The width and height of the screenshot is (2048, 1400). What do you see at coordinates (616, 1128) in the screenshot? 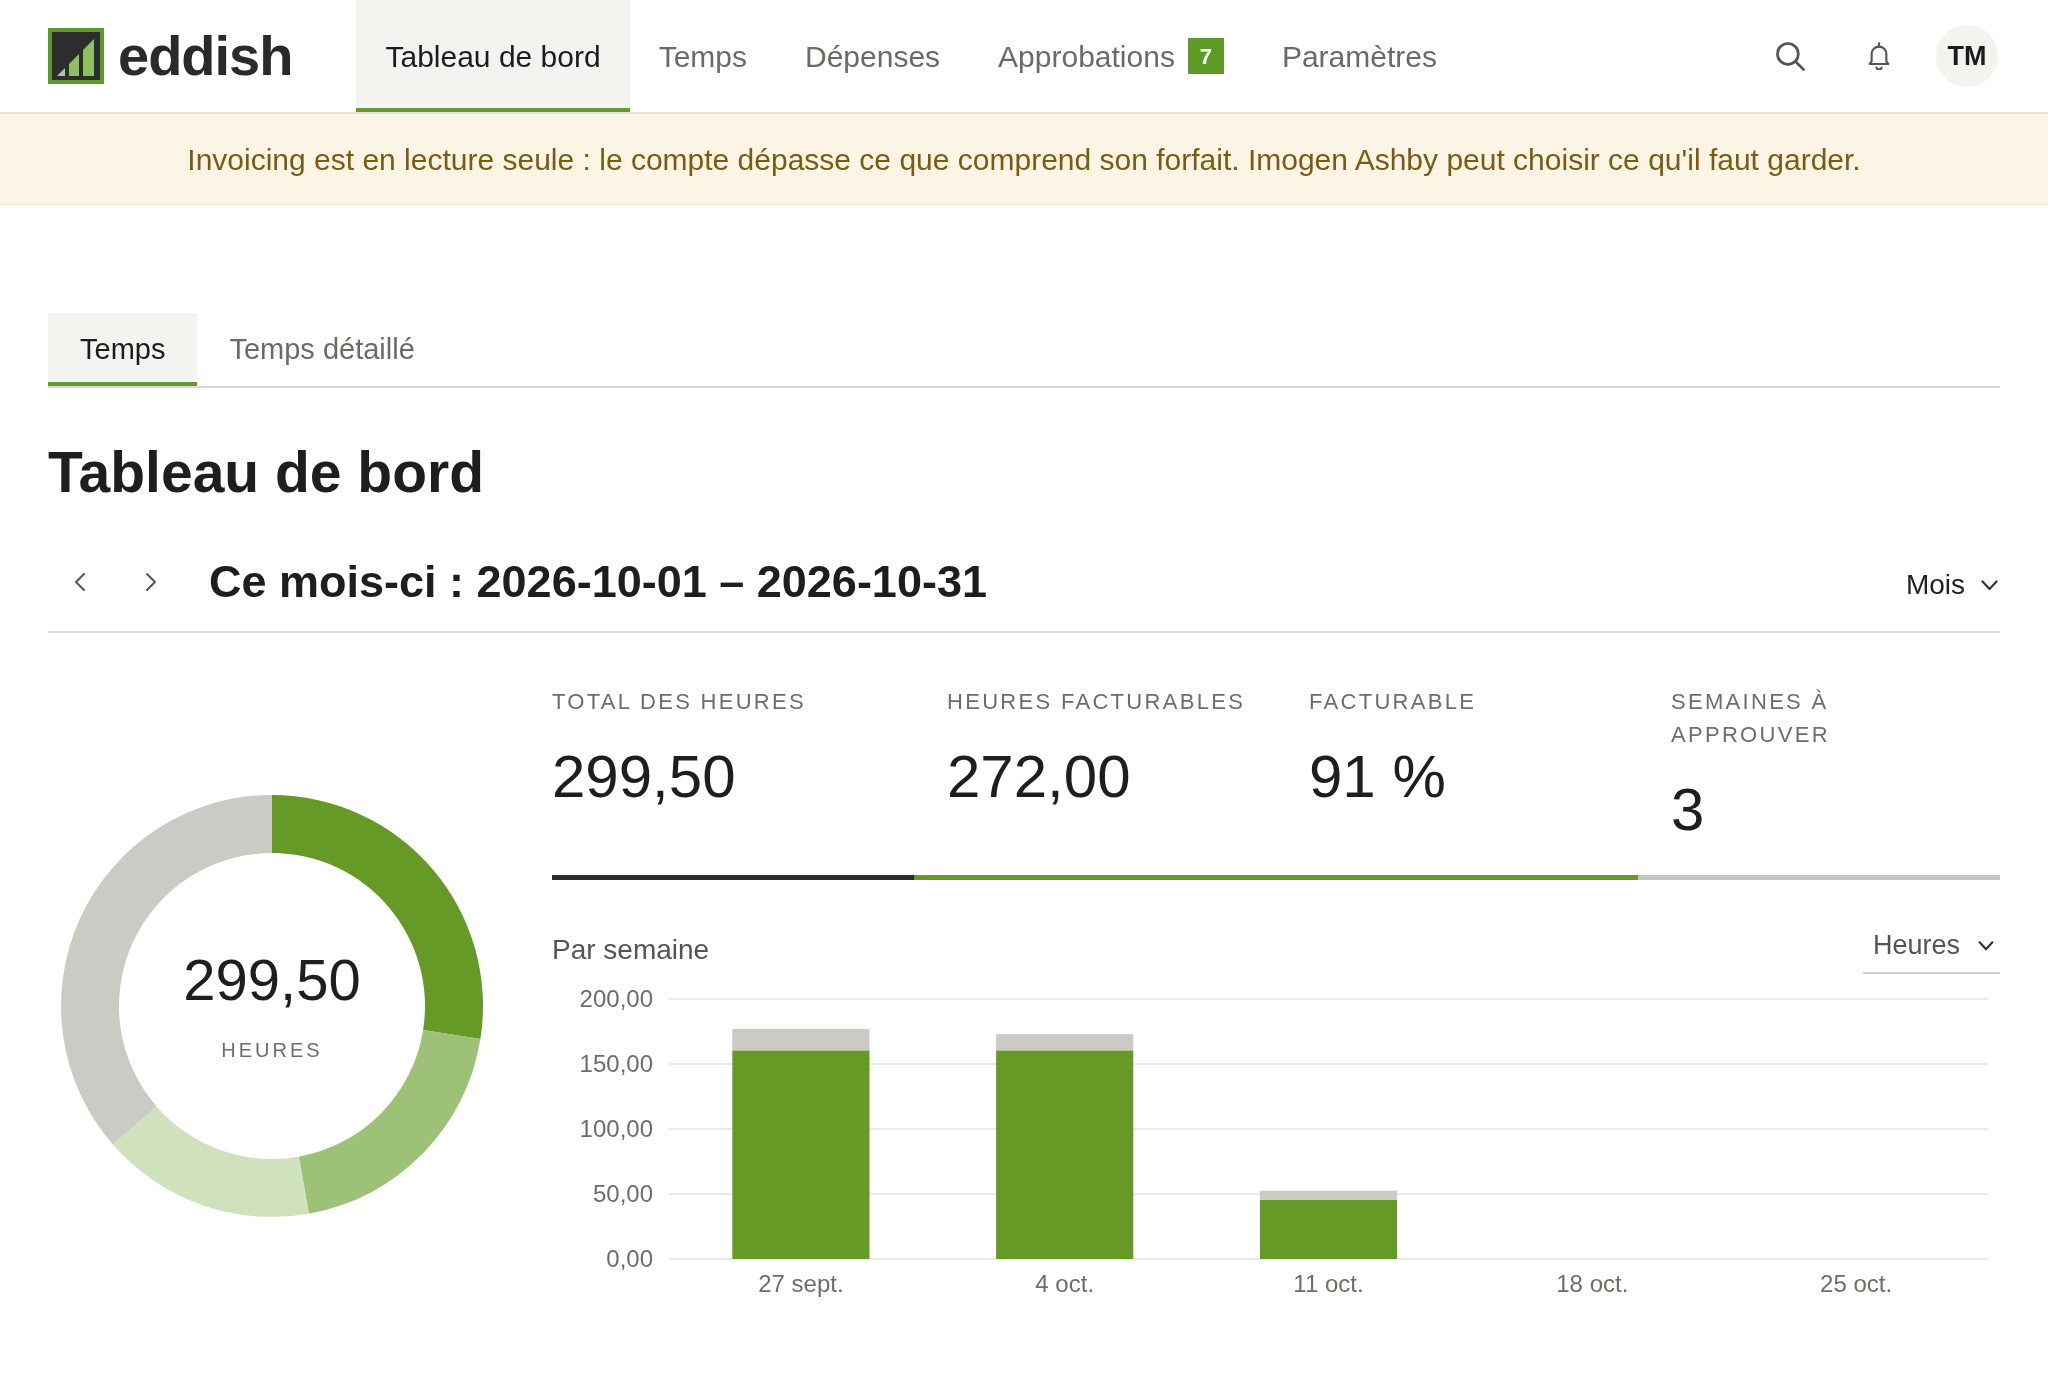
I see `axis-label: 100,00` at bounding box center [616, 1128].